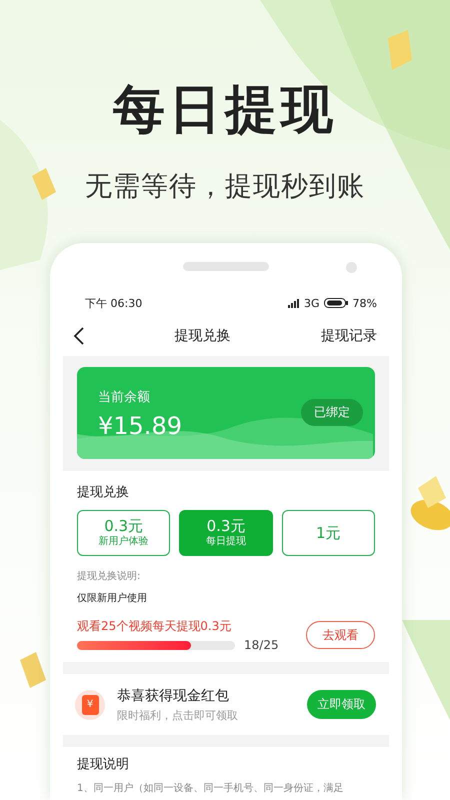 Image resolution: width=450 pixels, height=800 pixels. What do you see at coordinates (124, 397) in the screenshot?
I see `balance-label: 当前余额` at bounding box center [124, 397].